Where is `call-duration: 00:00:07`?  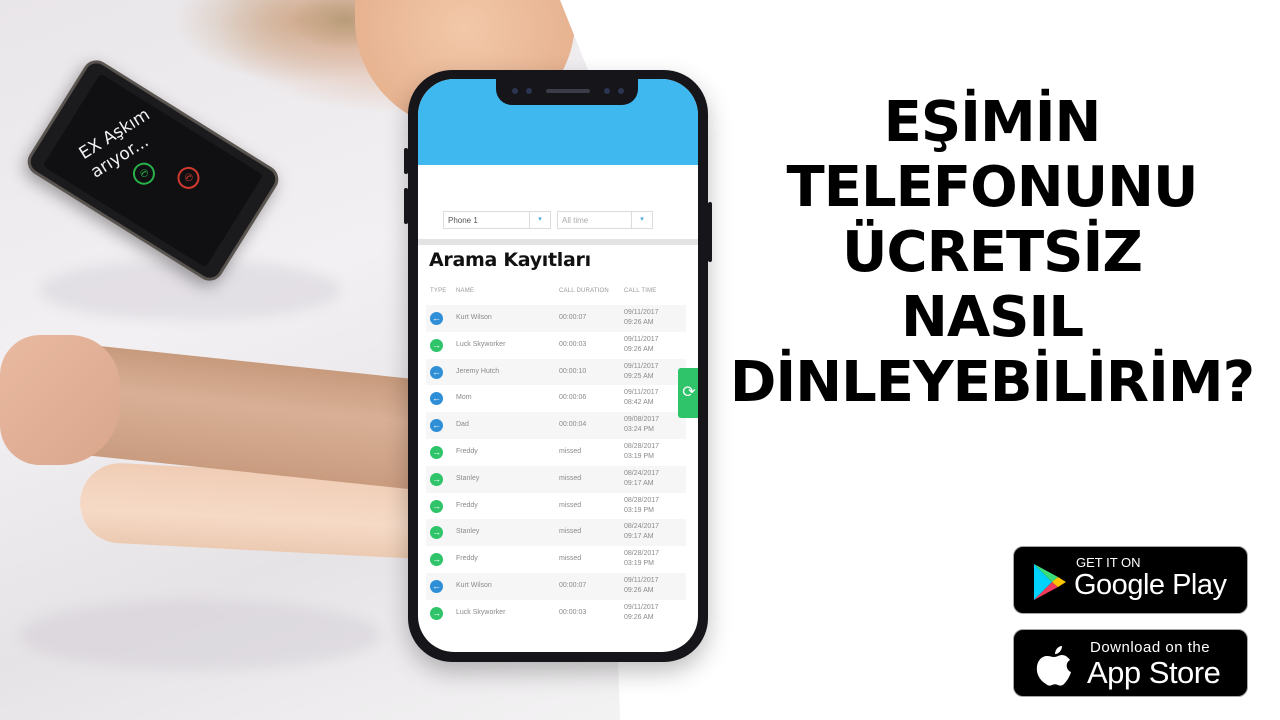
call-duration: 00:00:07 is located at coordinates (573, 585).